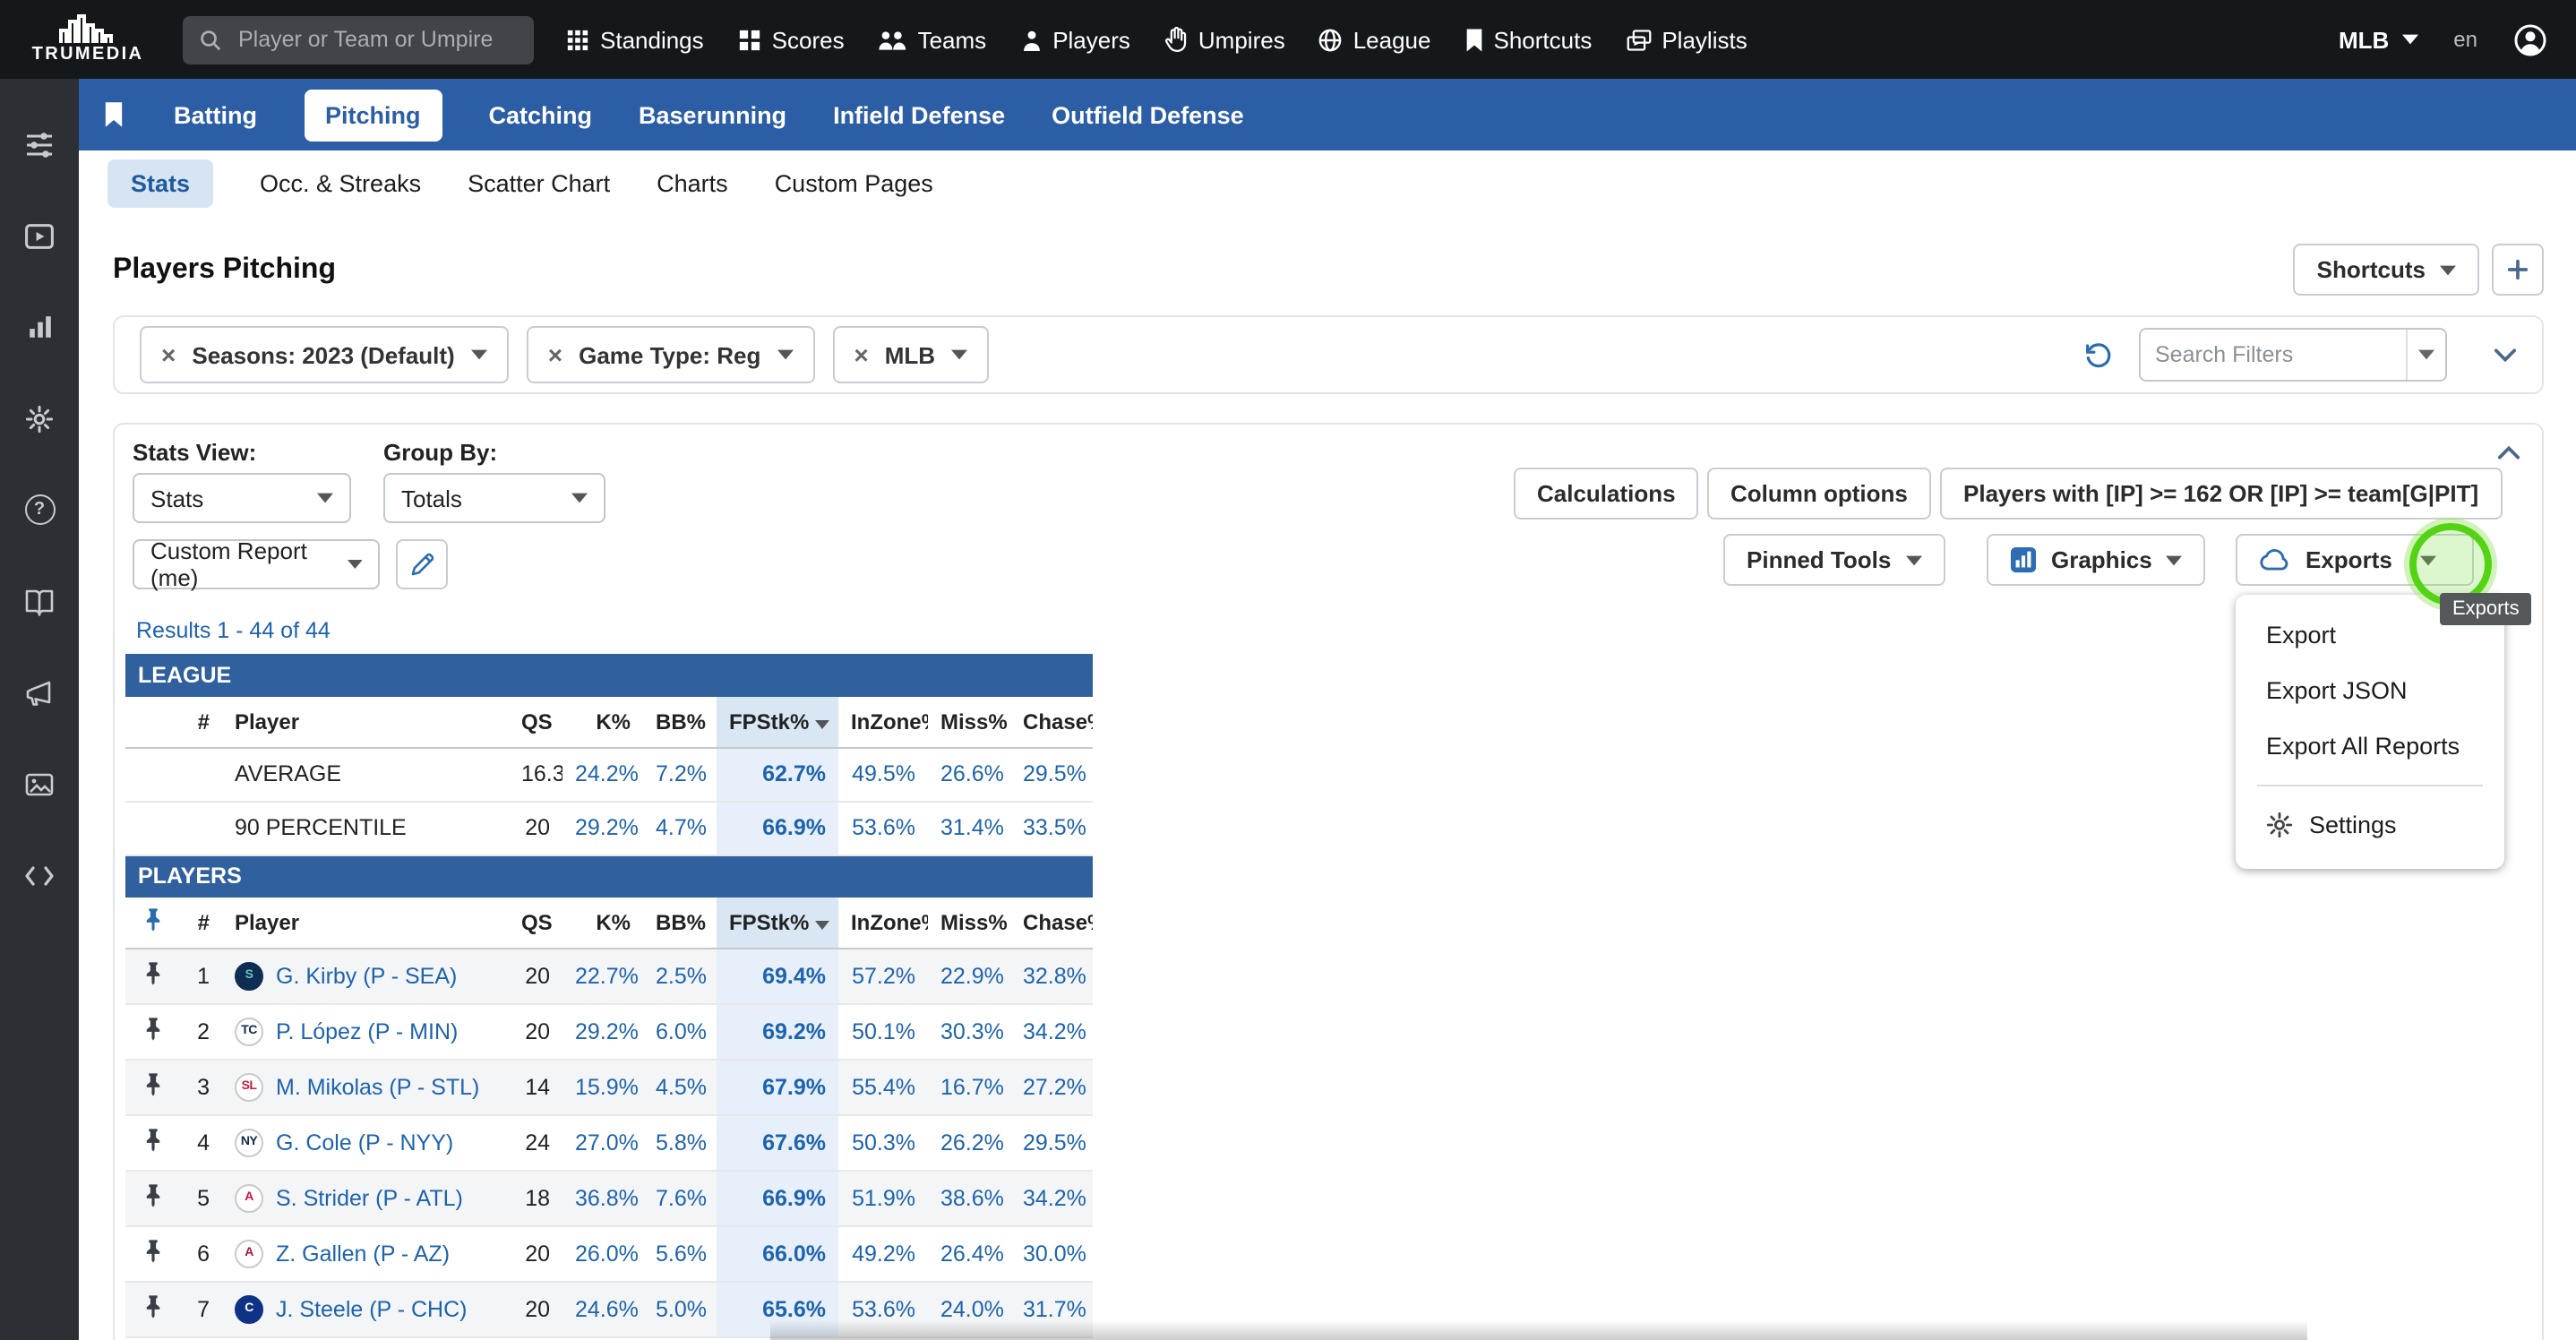 The image size is (2576, 1340). I want to click on edit-report-button, so click(422, 564).